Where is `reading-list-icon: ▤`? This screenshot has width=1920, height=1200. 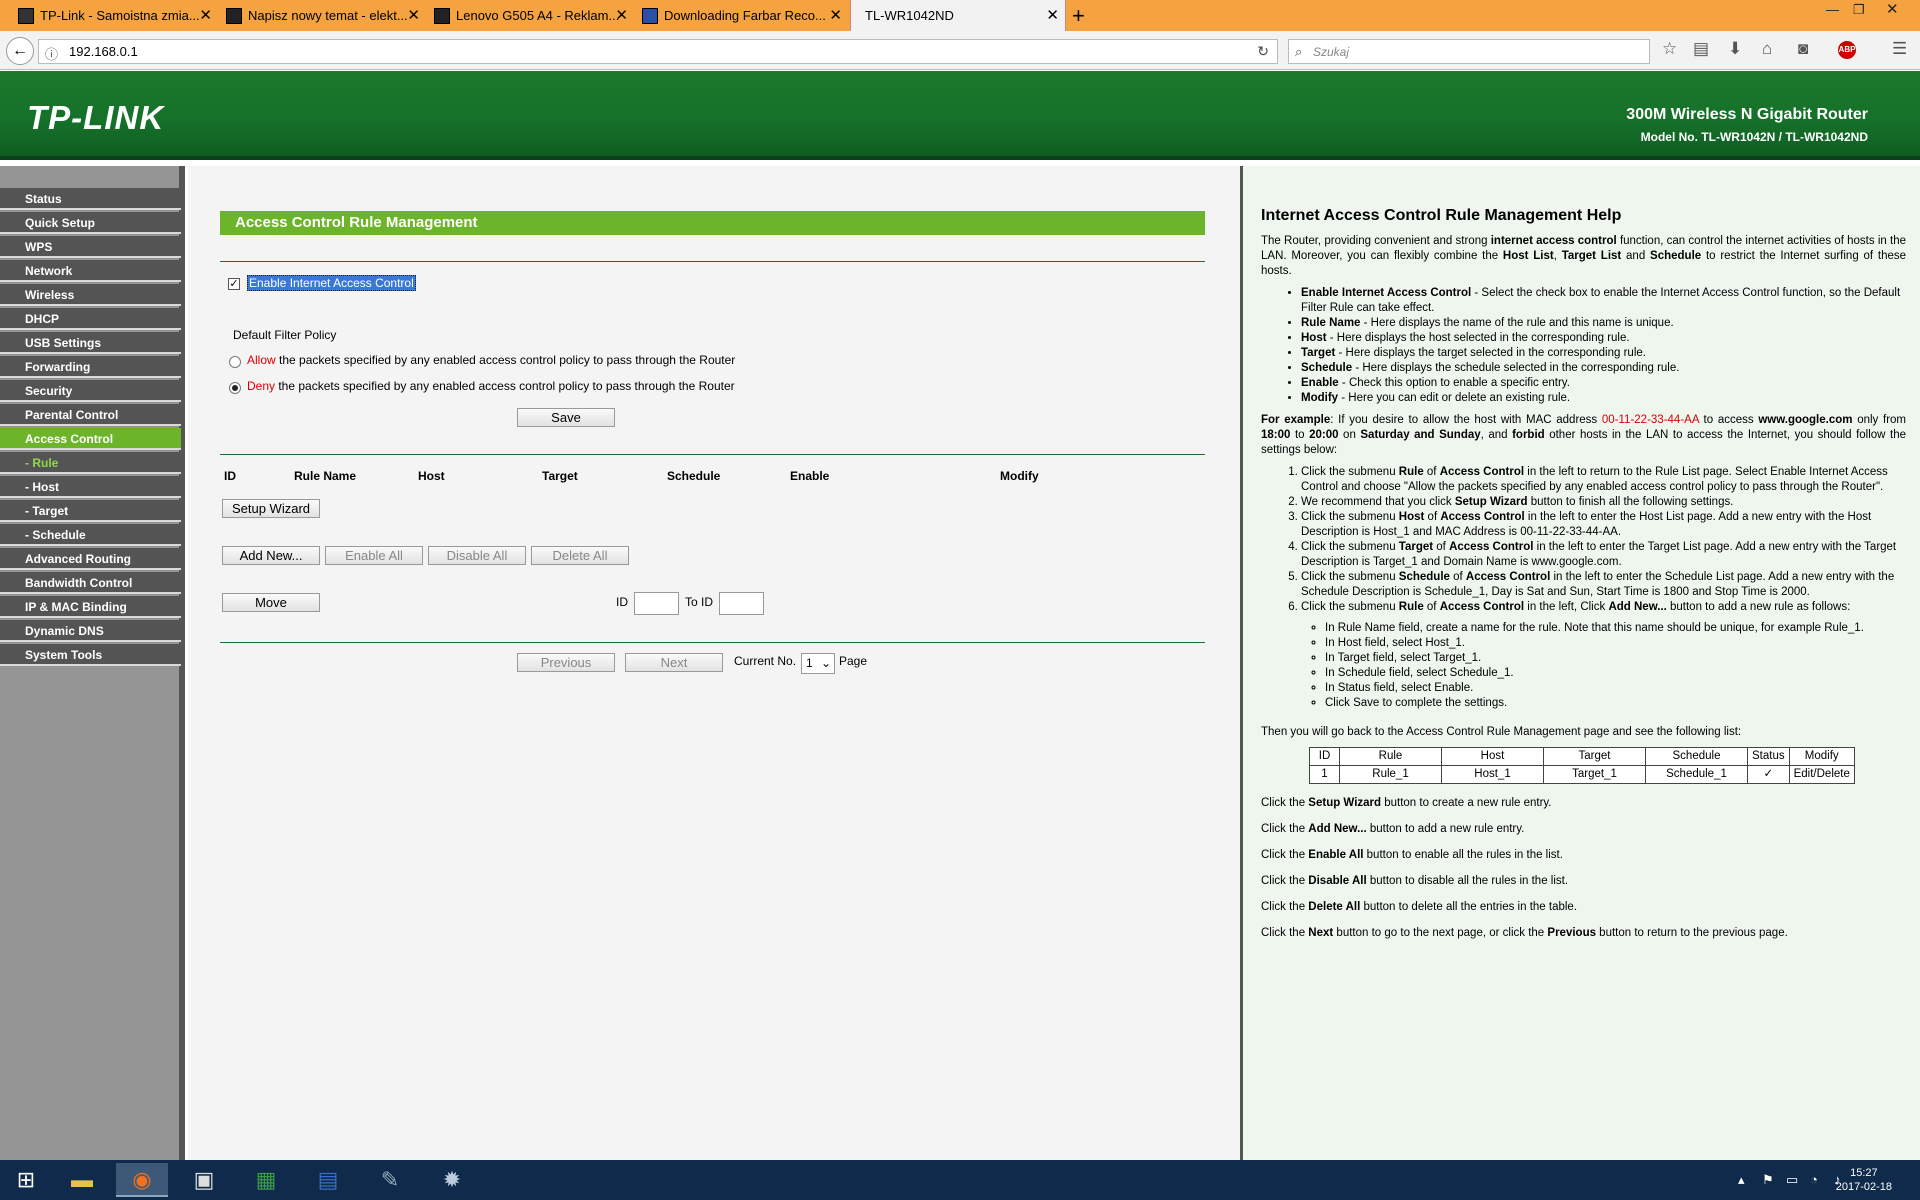
reading-list-icon: ▤ is located at coordinates (1701, 49).